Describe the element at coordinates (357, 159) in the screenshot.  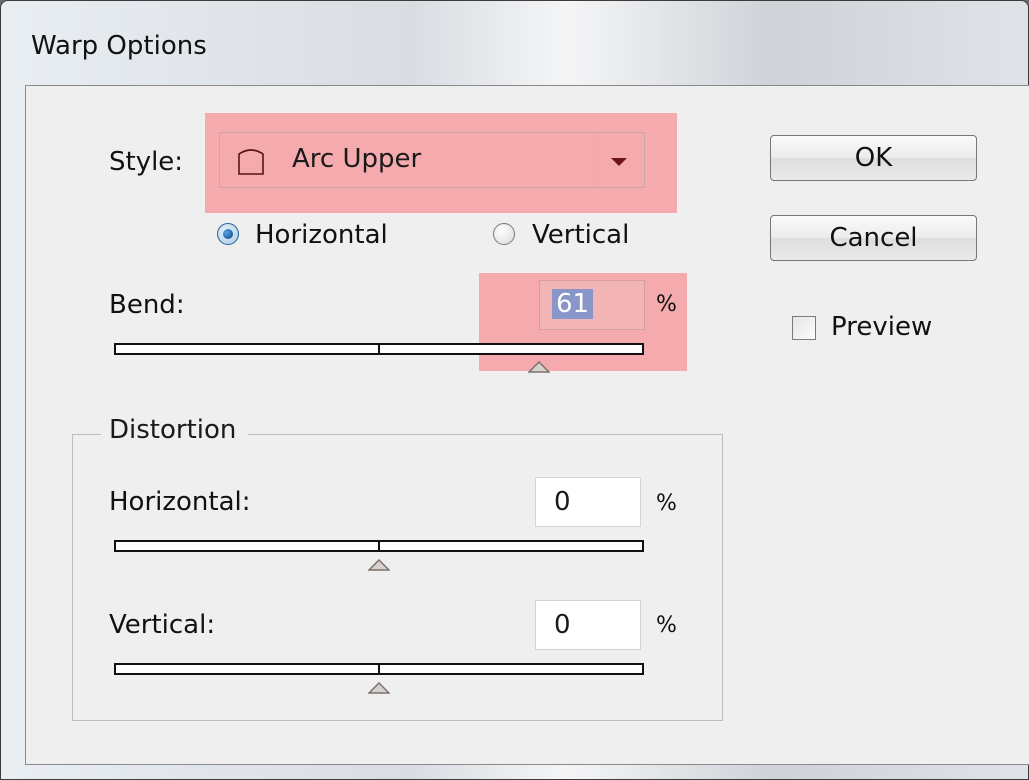
I see `style-dropdown-value: Arc Upper` at that location.